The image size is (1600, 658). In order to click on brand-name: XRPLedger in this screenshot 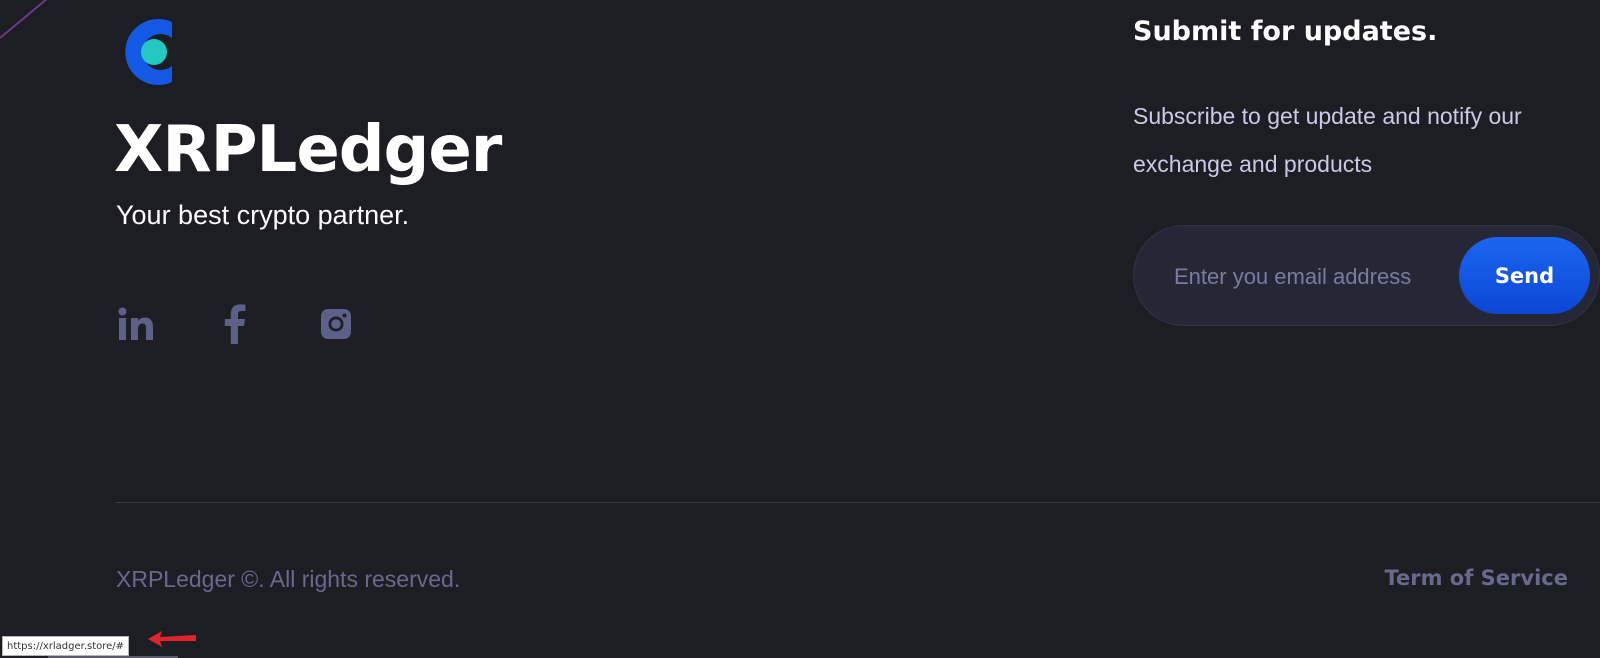, I will do `click(308, 150)`.